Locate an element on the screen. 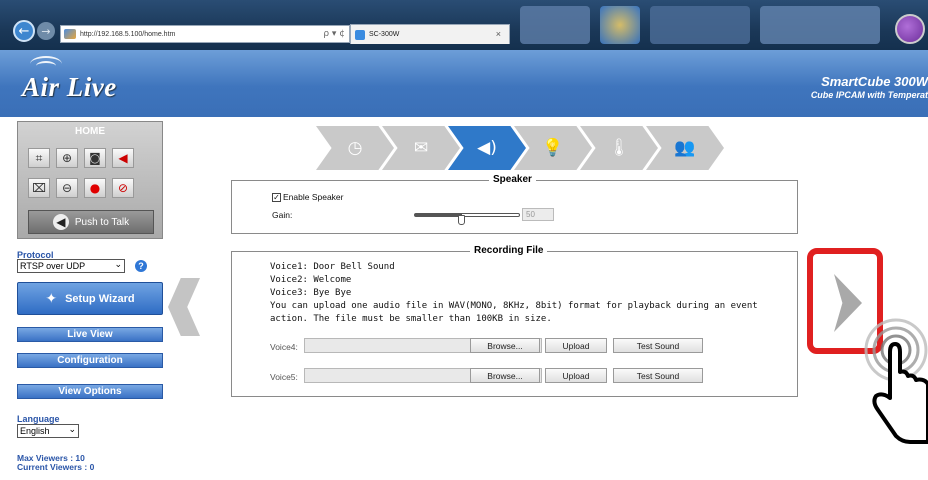  magic-wand-icon: ✦ is located at coordinates (51, 298).